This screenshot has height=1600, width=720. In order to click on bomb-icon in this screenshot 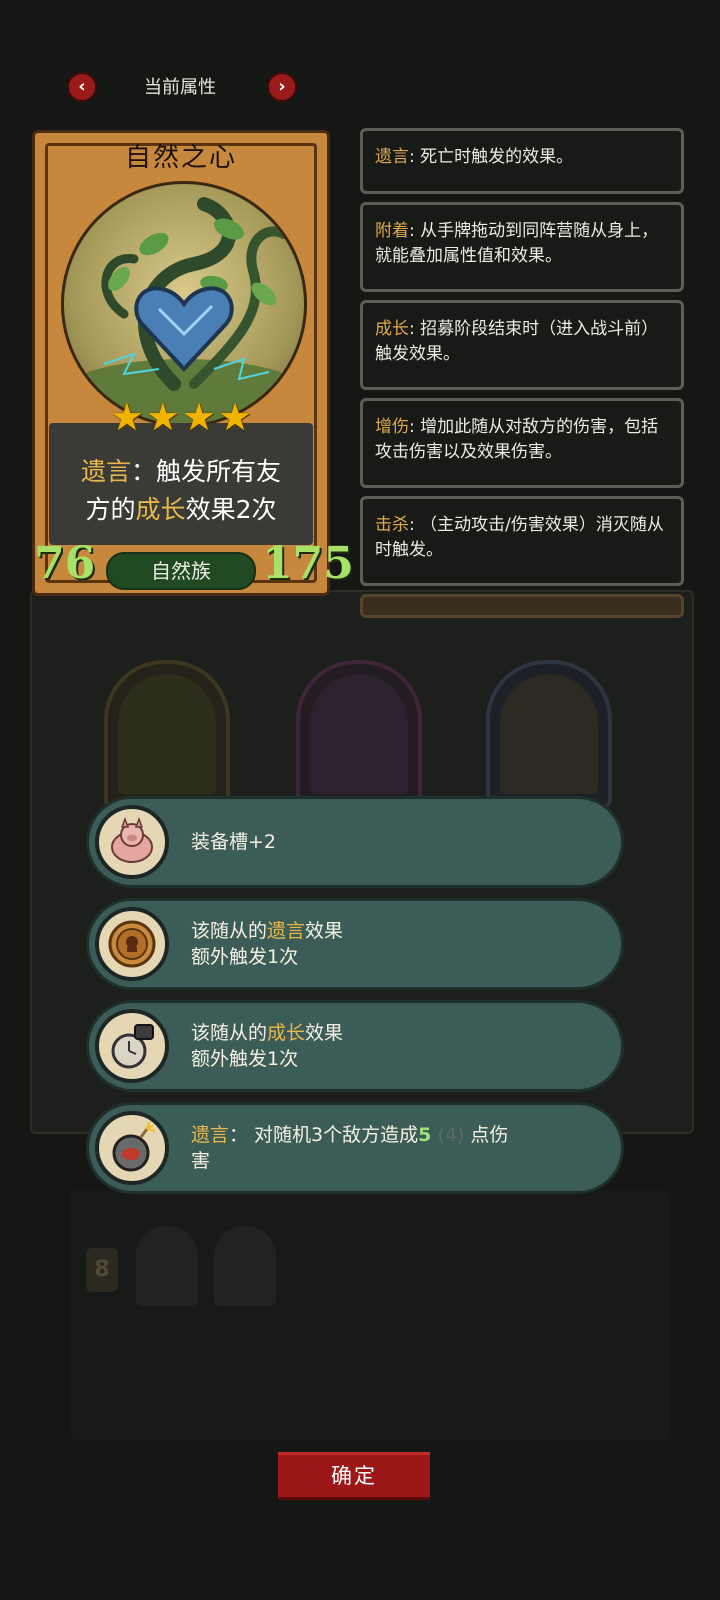, I will do `click(132, 1148)`.